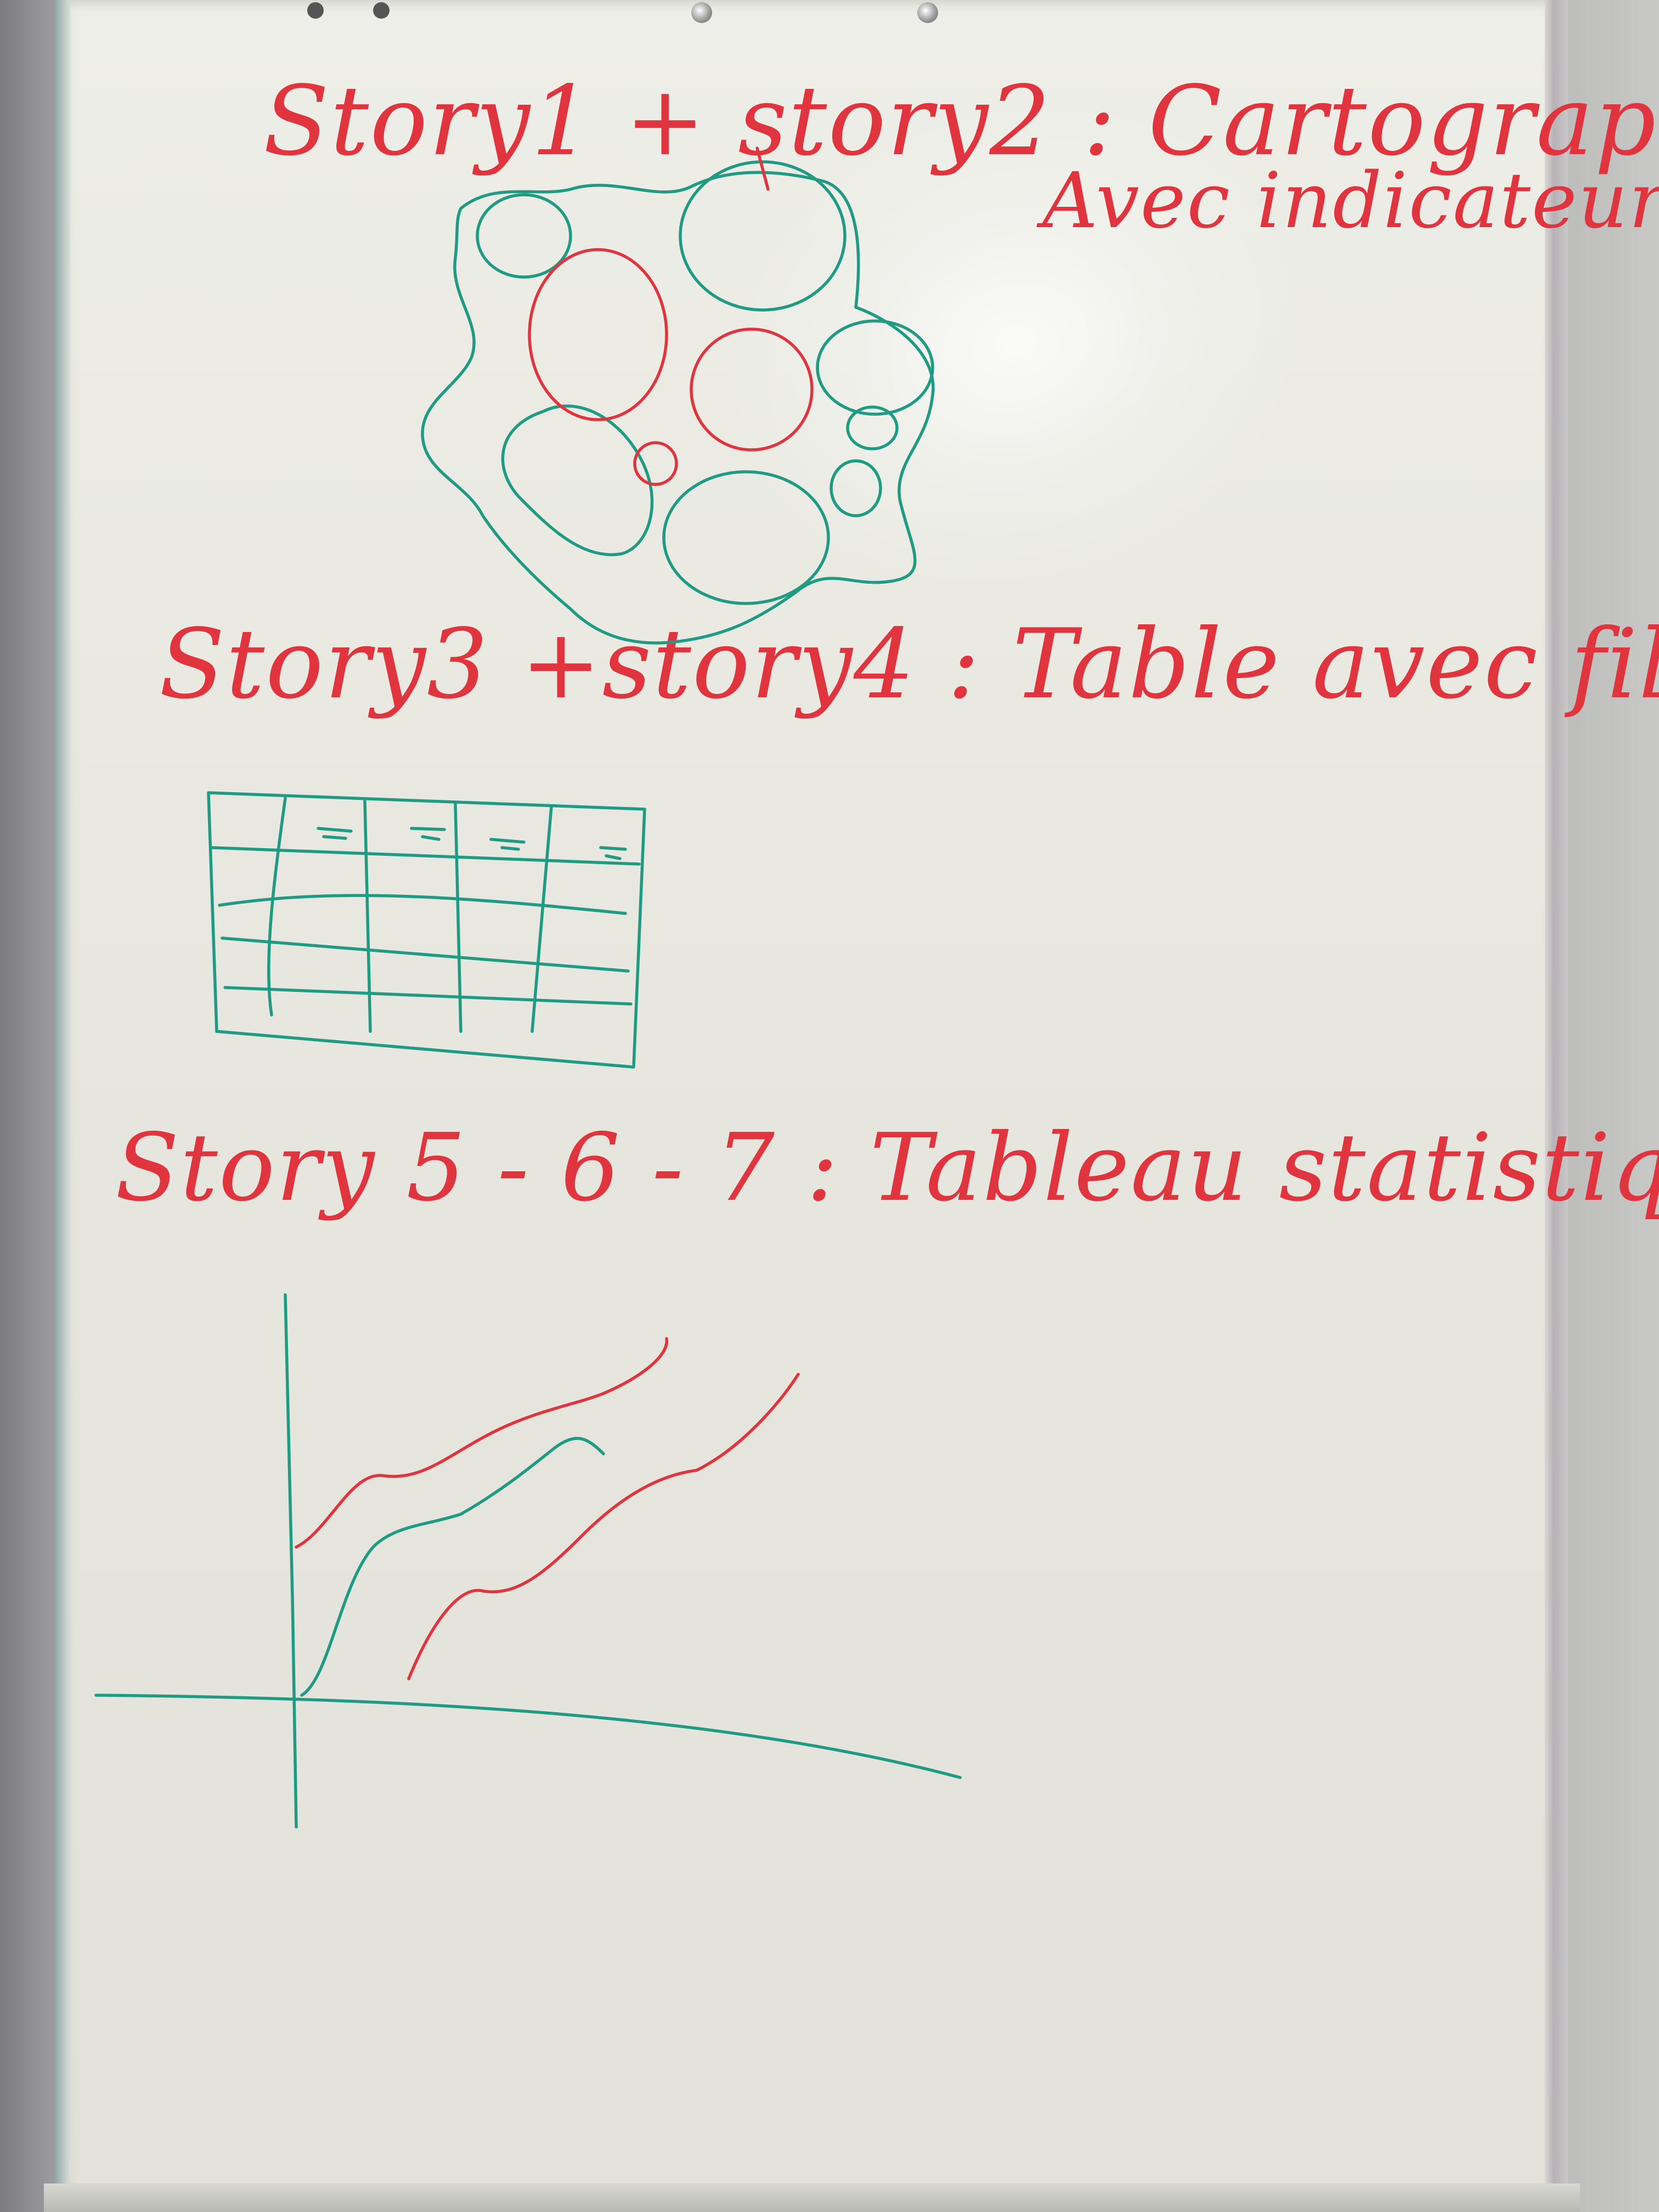 This screenshot has width=1659, height=2212. What do you see at coordinates (678, 395) in the screenshot?
I see `cartography-bubble-map-sketch` at bounding box center [678, 395].